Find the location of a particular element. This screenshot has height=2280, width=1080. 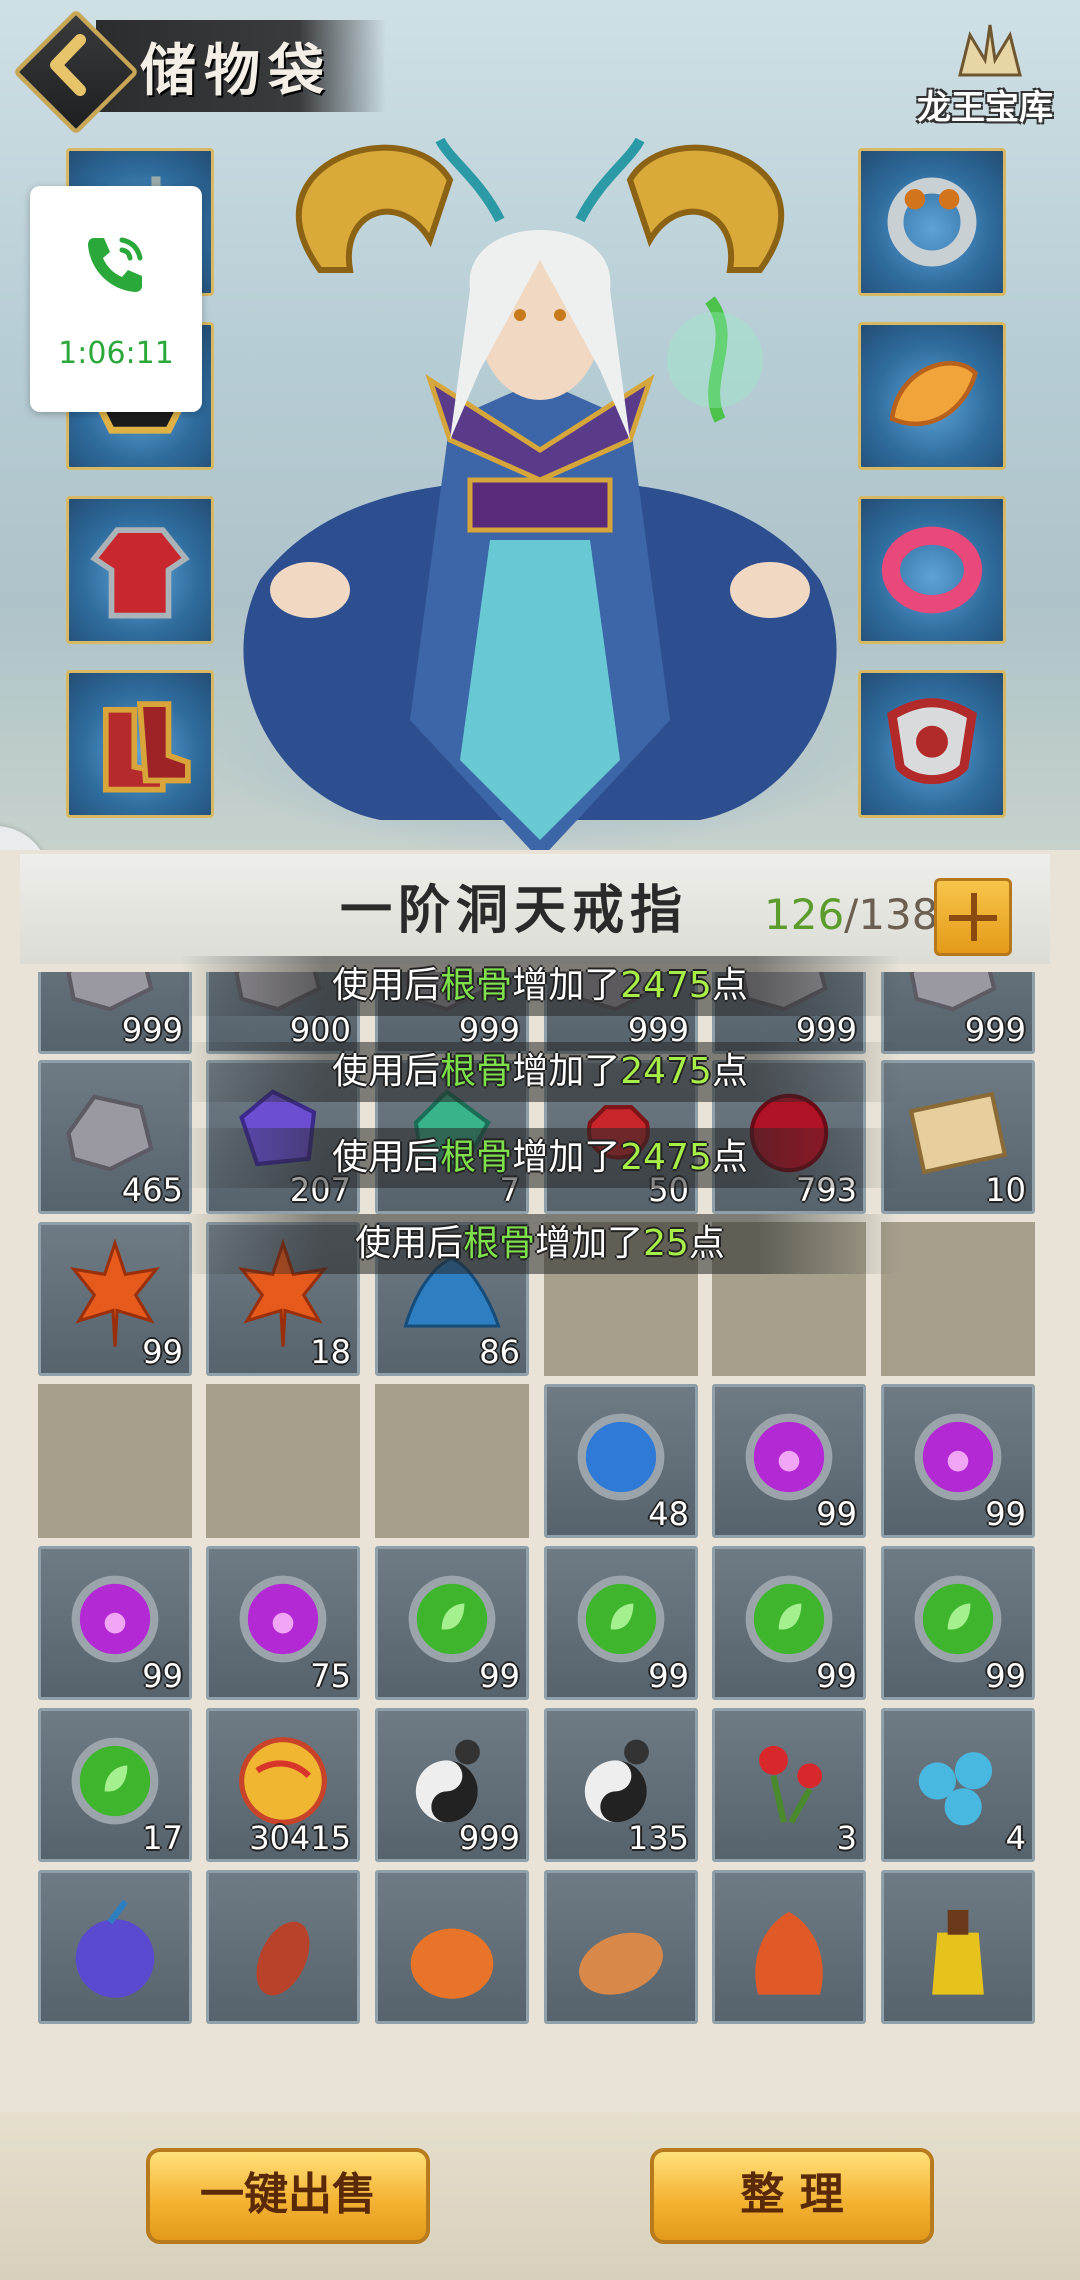

boots-icon is located at coordinates (146, 747).